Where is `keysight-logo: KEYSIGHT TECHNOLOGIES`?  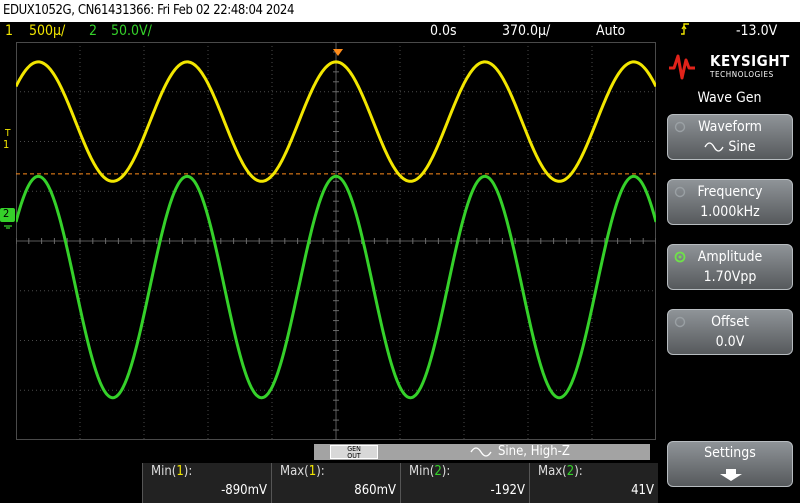
keysight-logo: KEYSIGHT TECHNOLOGIES is located at coordinates (729, 64).